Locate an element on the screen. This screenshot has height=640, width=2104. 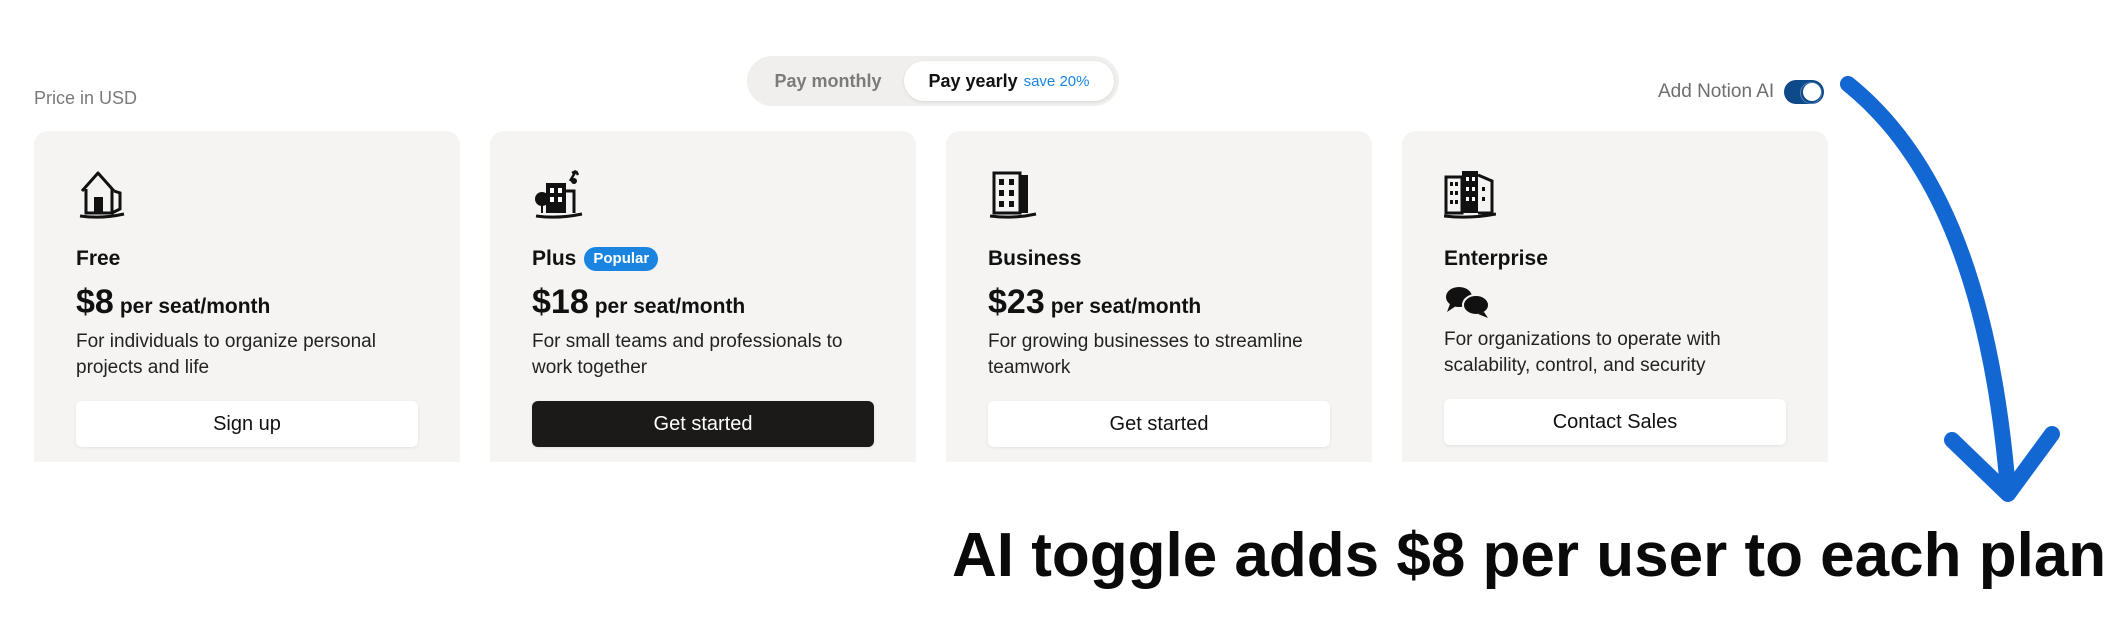
save-discount-tag: save 20% is located at coordinates (1056, 81).